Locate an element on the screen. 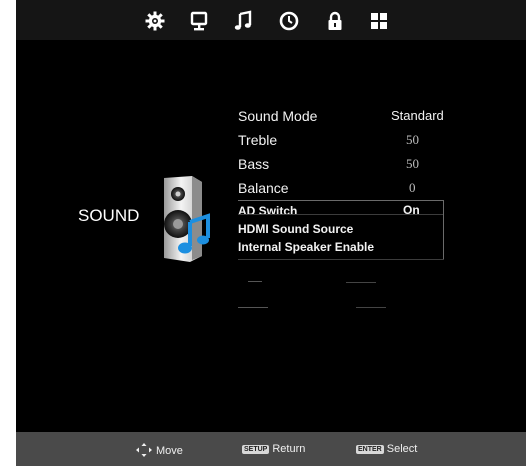 The width and height of the screenshot is (532, 475). hint-move-label: Move is located at coordinates (169, 451).